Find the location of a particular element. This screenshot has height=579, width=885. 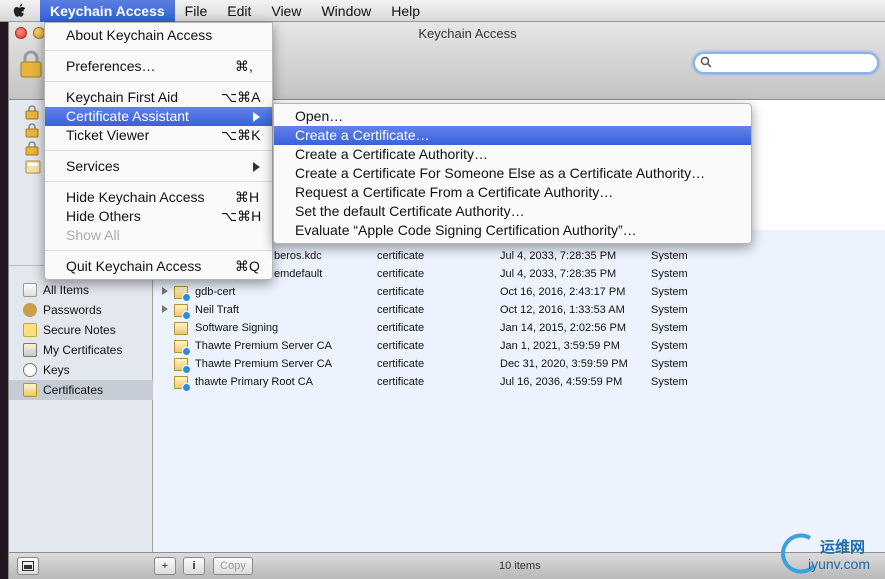

my-certificate-icon is located at coordinates (30, 350).